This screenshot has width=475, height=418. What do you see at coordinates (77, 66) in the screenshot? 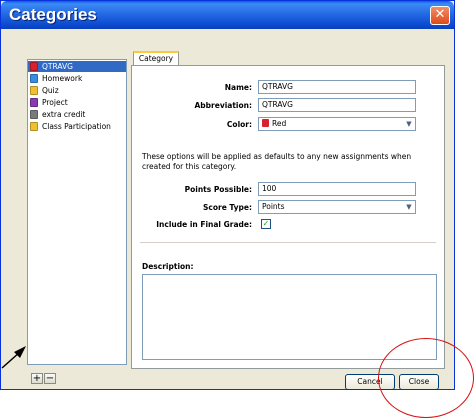
I see `list-item: QTRAVG` at bounding box center [77, 66].